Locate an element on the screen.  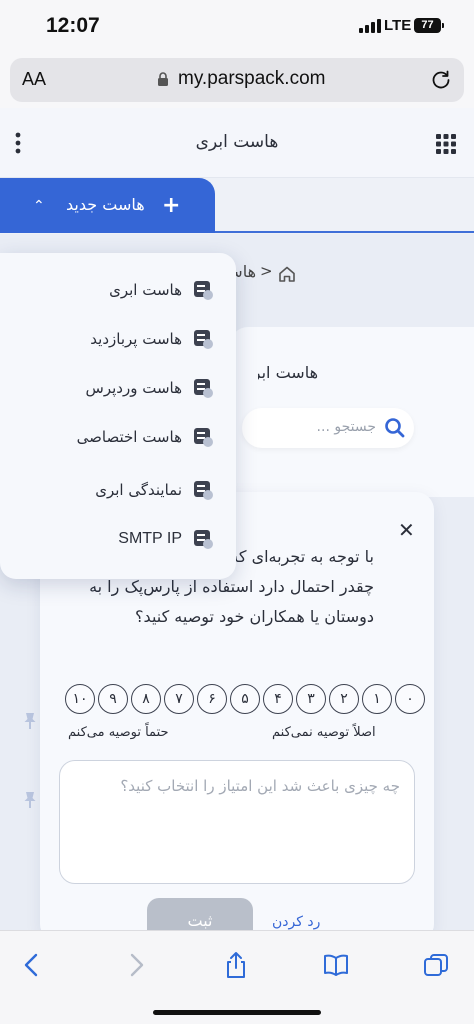
home-icon is located at coordinates (287, 274).